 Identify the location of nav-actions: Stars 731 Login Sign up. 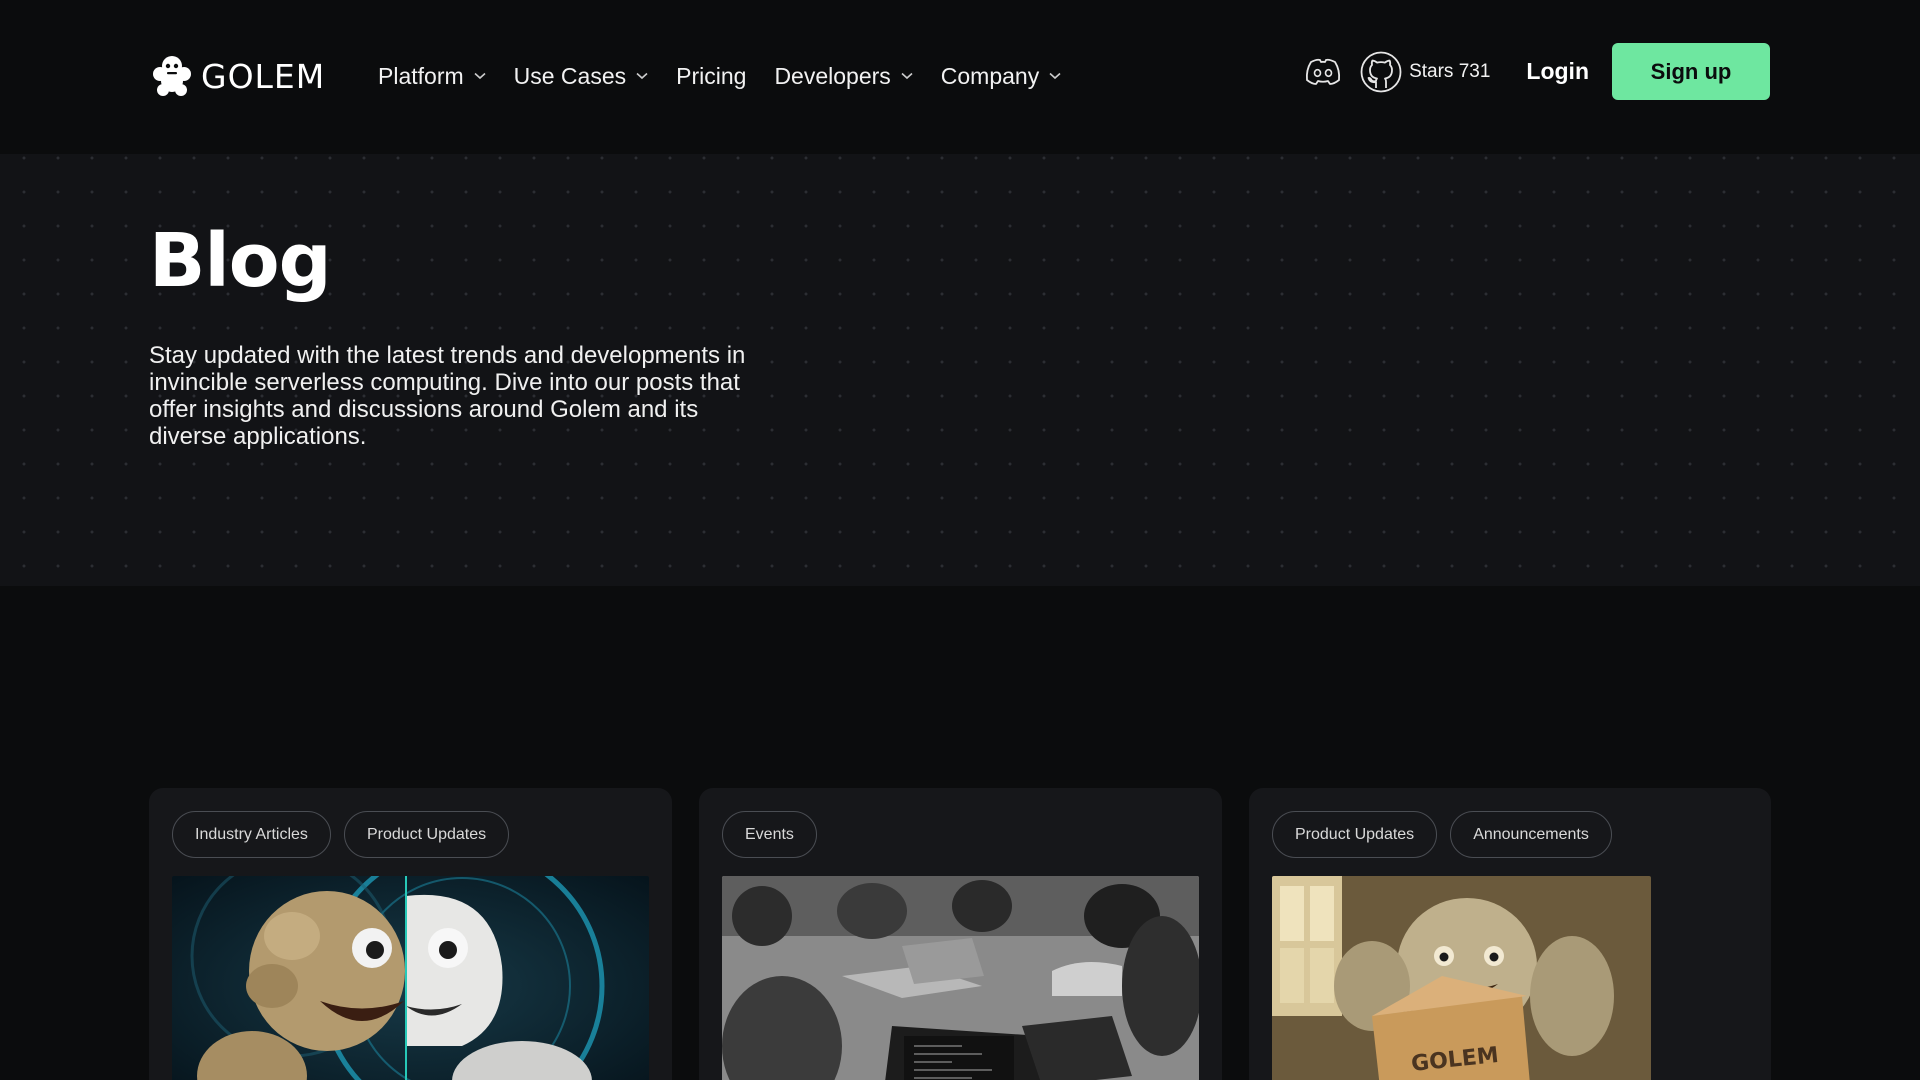
(1535, 71).